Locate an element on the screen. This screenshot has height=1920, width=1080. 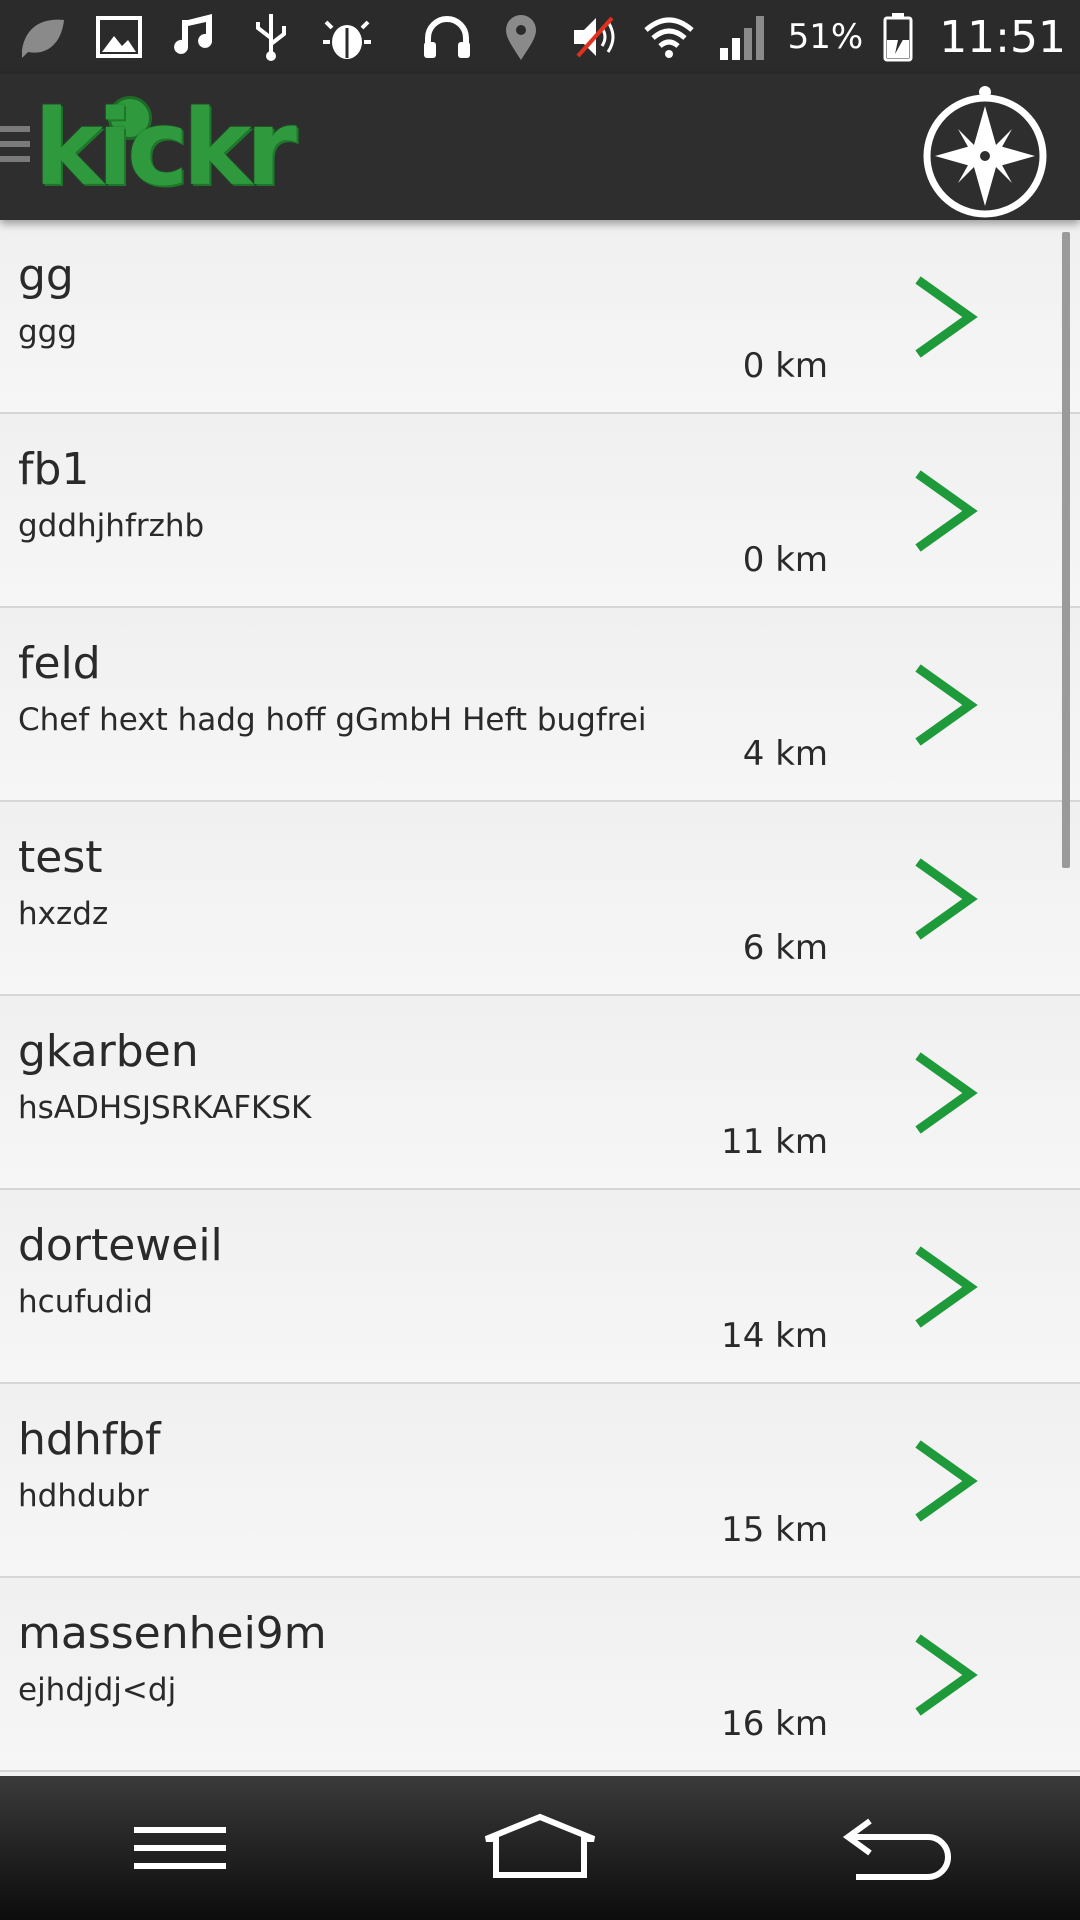
home-icon is located at coordinates (540, 1845).